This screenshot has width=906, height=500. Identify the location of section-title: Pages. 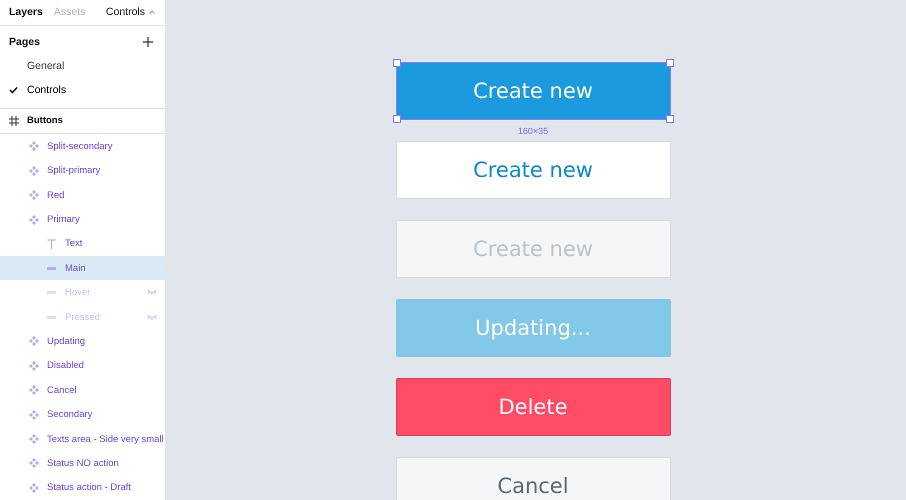
(24, 42).